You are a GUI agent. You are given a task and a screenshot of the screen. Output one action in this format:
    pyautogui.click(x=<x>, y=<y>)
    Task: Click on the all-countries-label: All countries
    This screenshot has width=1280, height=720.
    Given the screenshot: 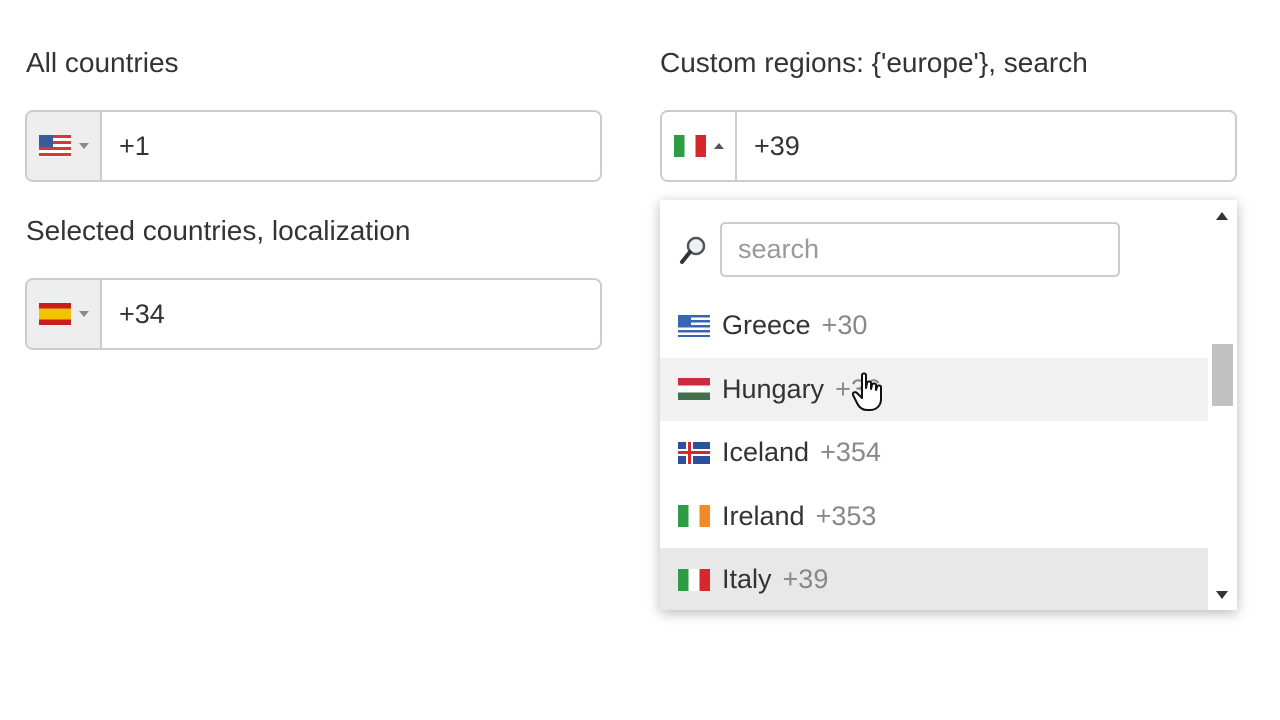 What is the action you would take?
    pyautogui.click(x=102, y=62)
    